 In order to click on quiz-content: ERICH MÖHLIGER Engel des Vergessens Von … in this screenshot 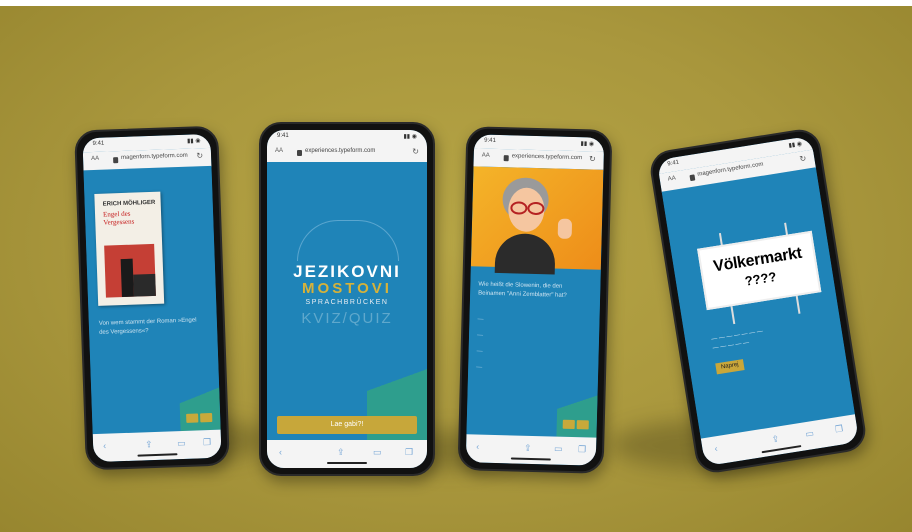, I will do `click(152, 300)`.